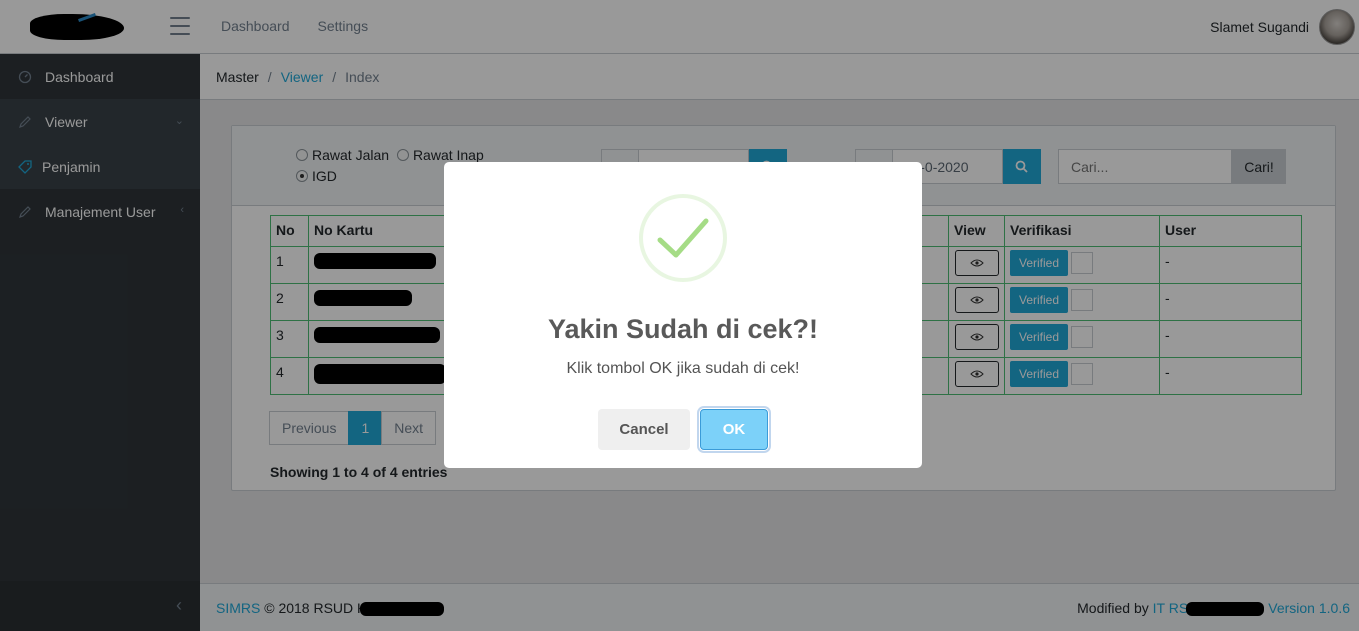  I want to click on ok-button: OK, so click(734, 429).